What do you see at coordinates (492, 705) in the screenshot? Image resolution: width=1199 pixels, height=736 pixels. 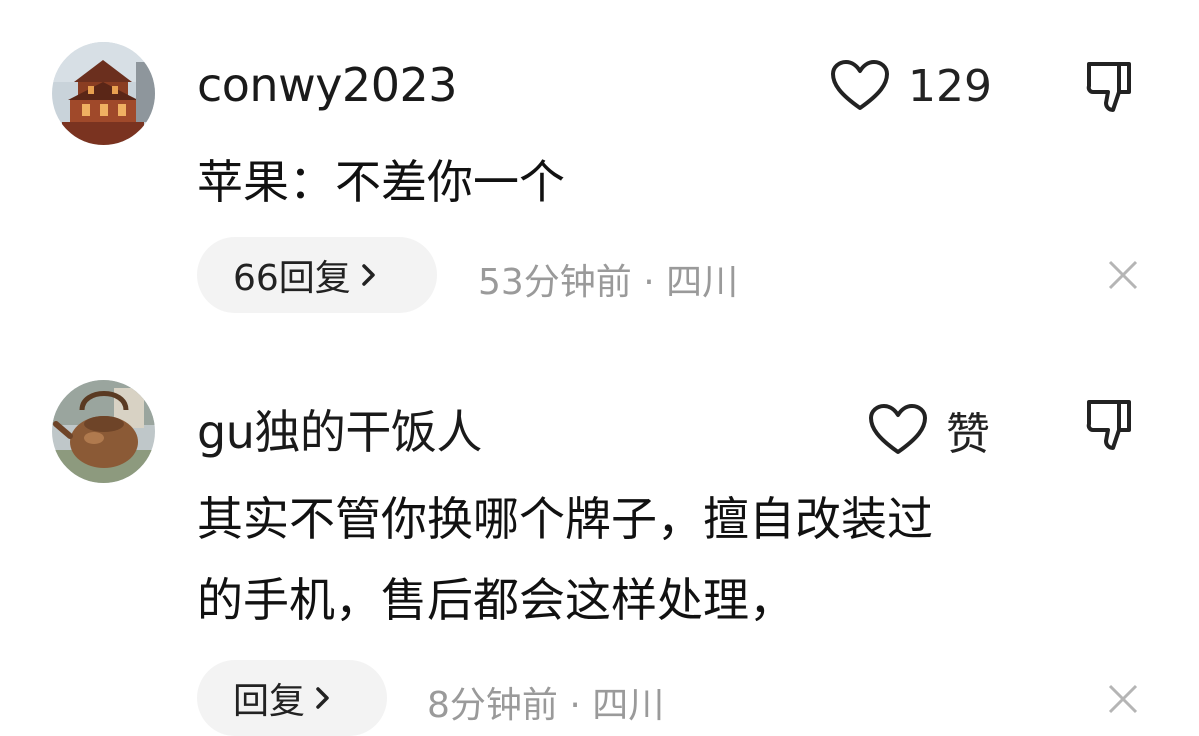 I see `timestamp: 8分钟前` at bounding box center [492, 705].